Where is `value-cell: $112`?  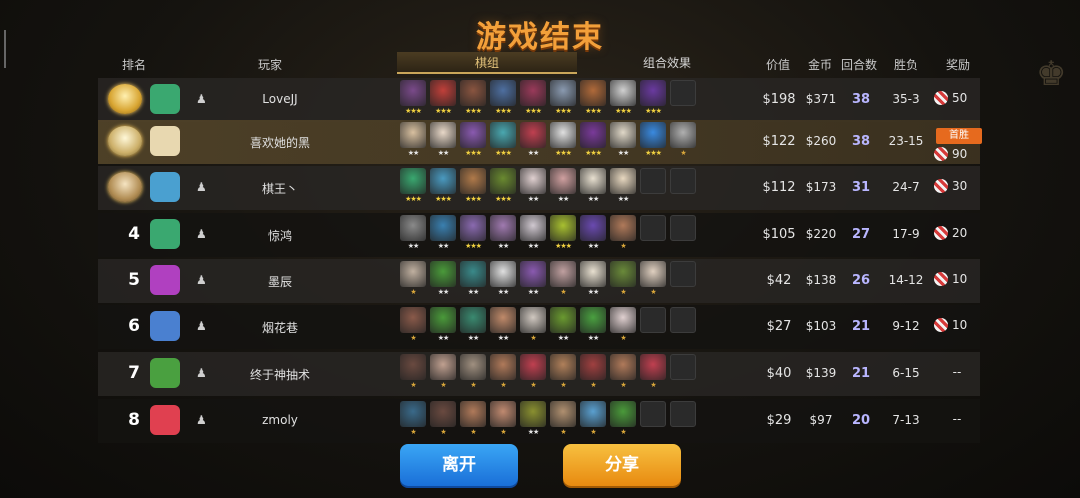
value-cell: $112 is located at coordinates (779, 187).